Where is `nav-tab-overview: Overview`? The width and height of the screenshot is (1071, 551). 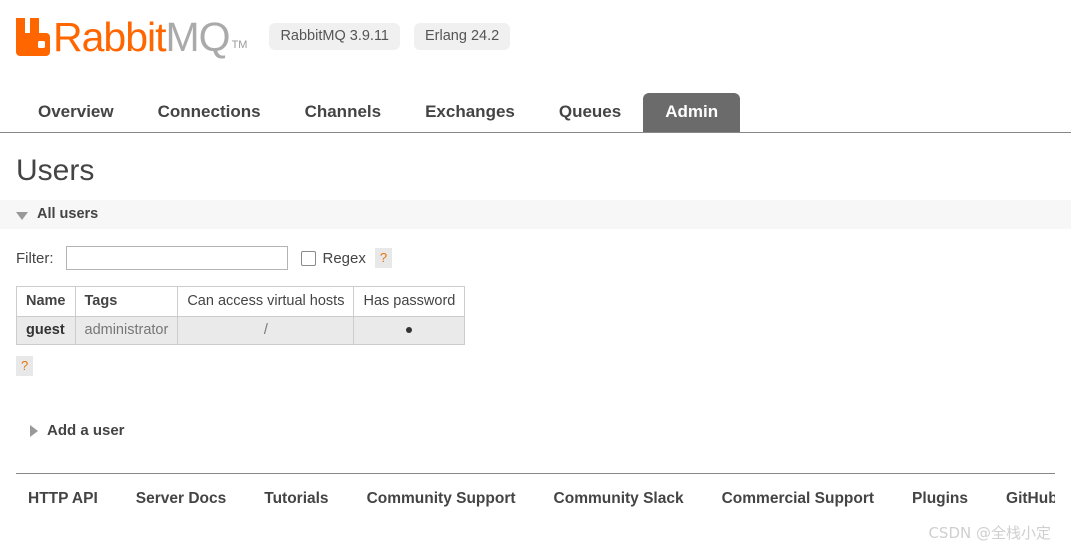
nav-tab-overview: Overview is located at coordinates (76, 112).